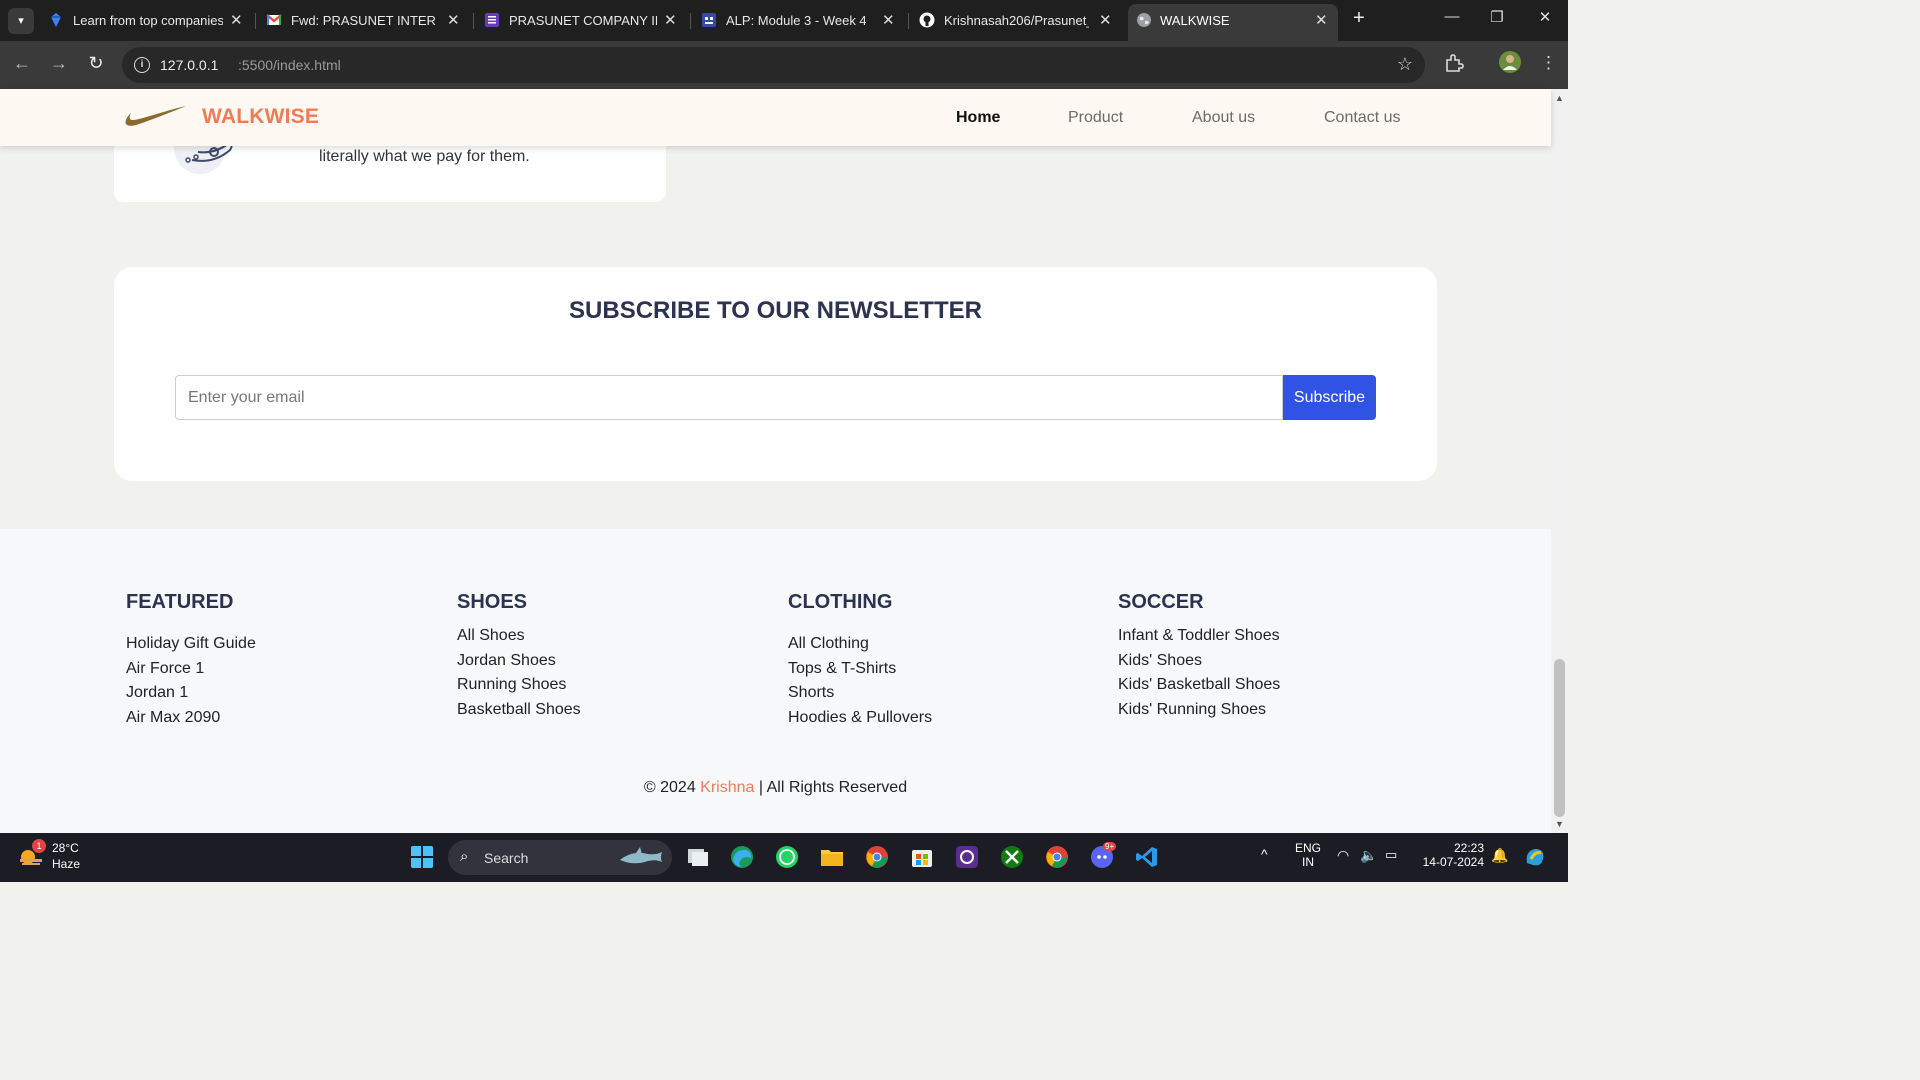  What do you see at coordinates (65, 848) in the screenshot?
I see `weather-temp: 28°C` at bounding box center [65, 848].